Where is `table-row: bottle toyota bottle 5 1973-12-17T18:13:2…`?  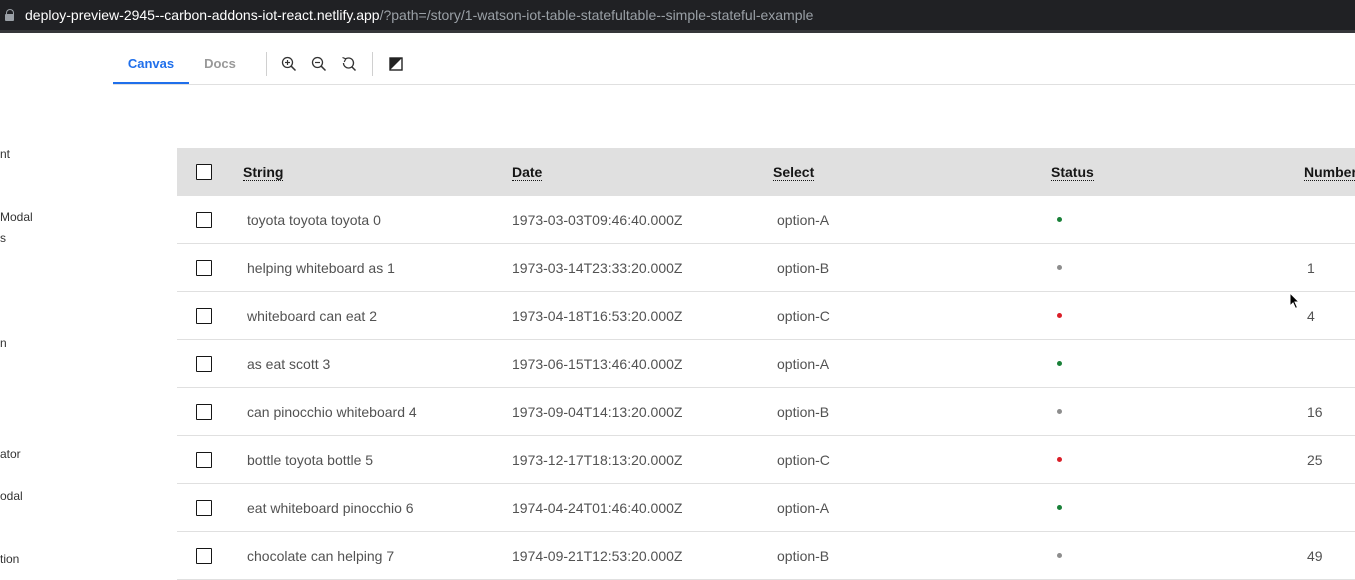 table-row: bottle toyota bottle 5 1973-12-17T18:13:2… is located at coordinates (766, 460).